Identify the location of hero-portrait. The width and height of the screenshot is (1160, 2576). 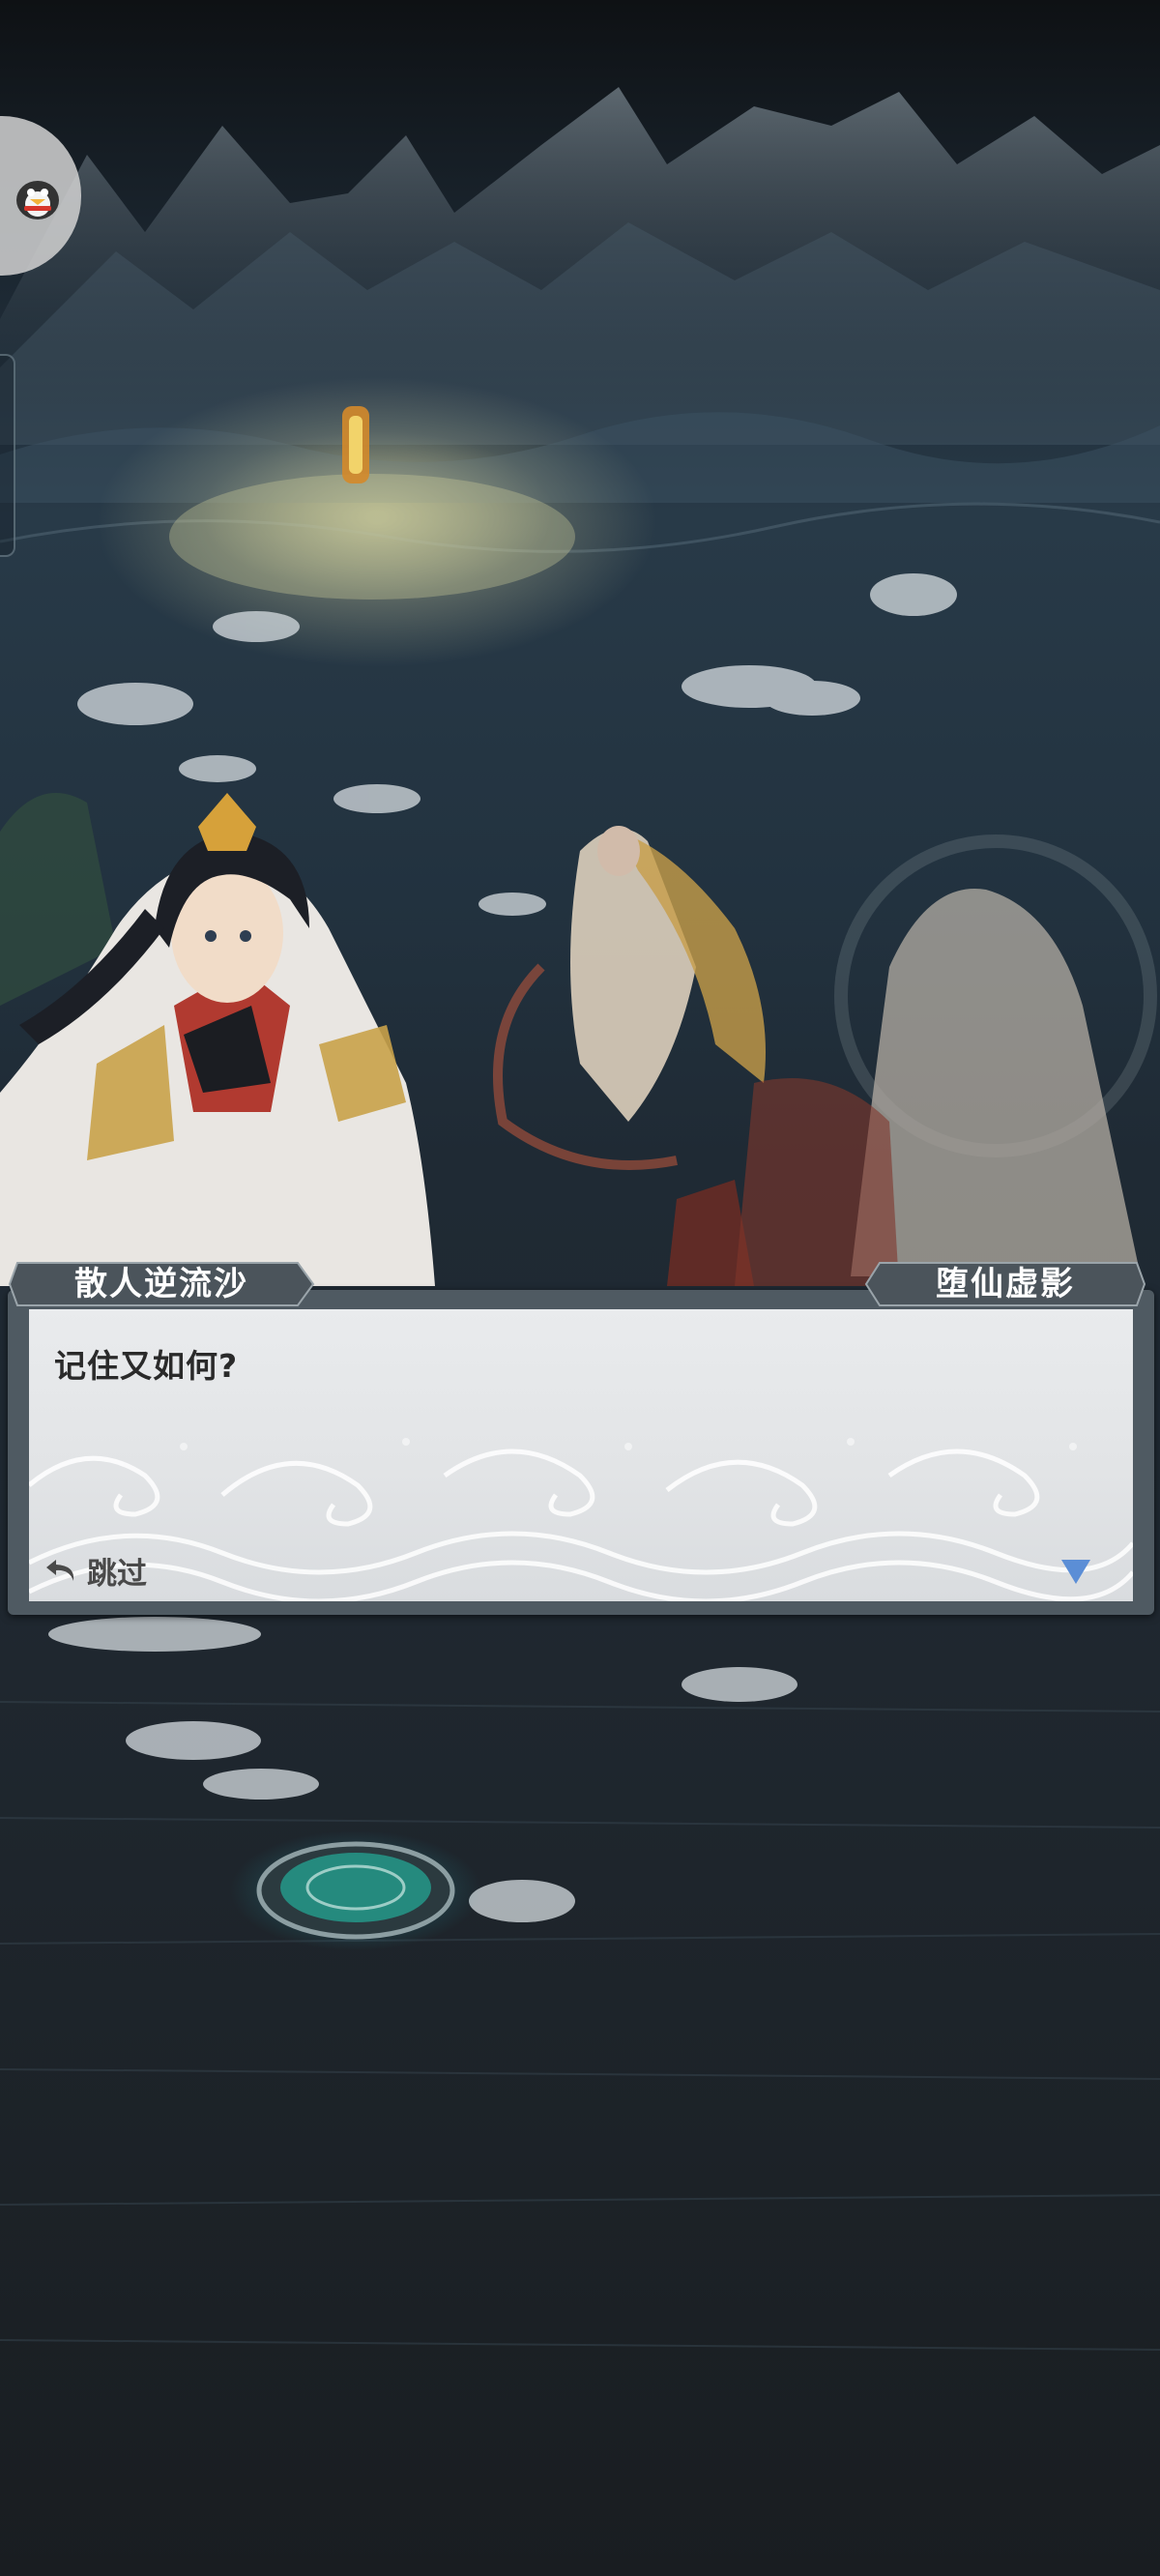
(218, 1039).